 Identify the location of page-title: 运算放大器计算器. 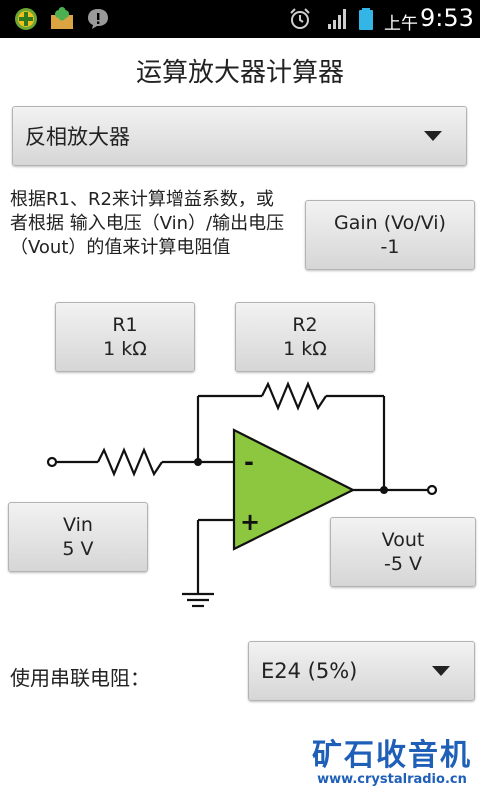
(239, 73).